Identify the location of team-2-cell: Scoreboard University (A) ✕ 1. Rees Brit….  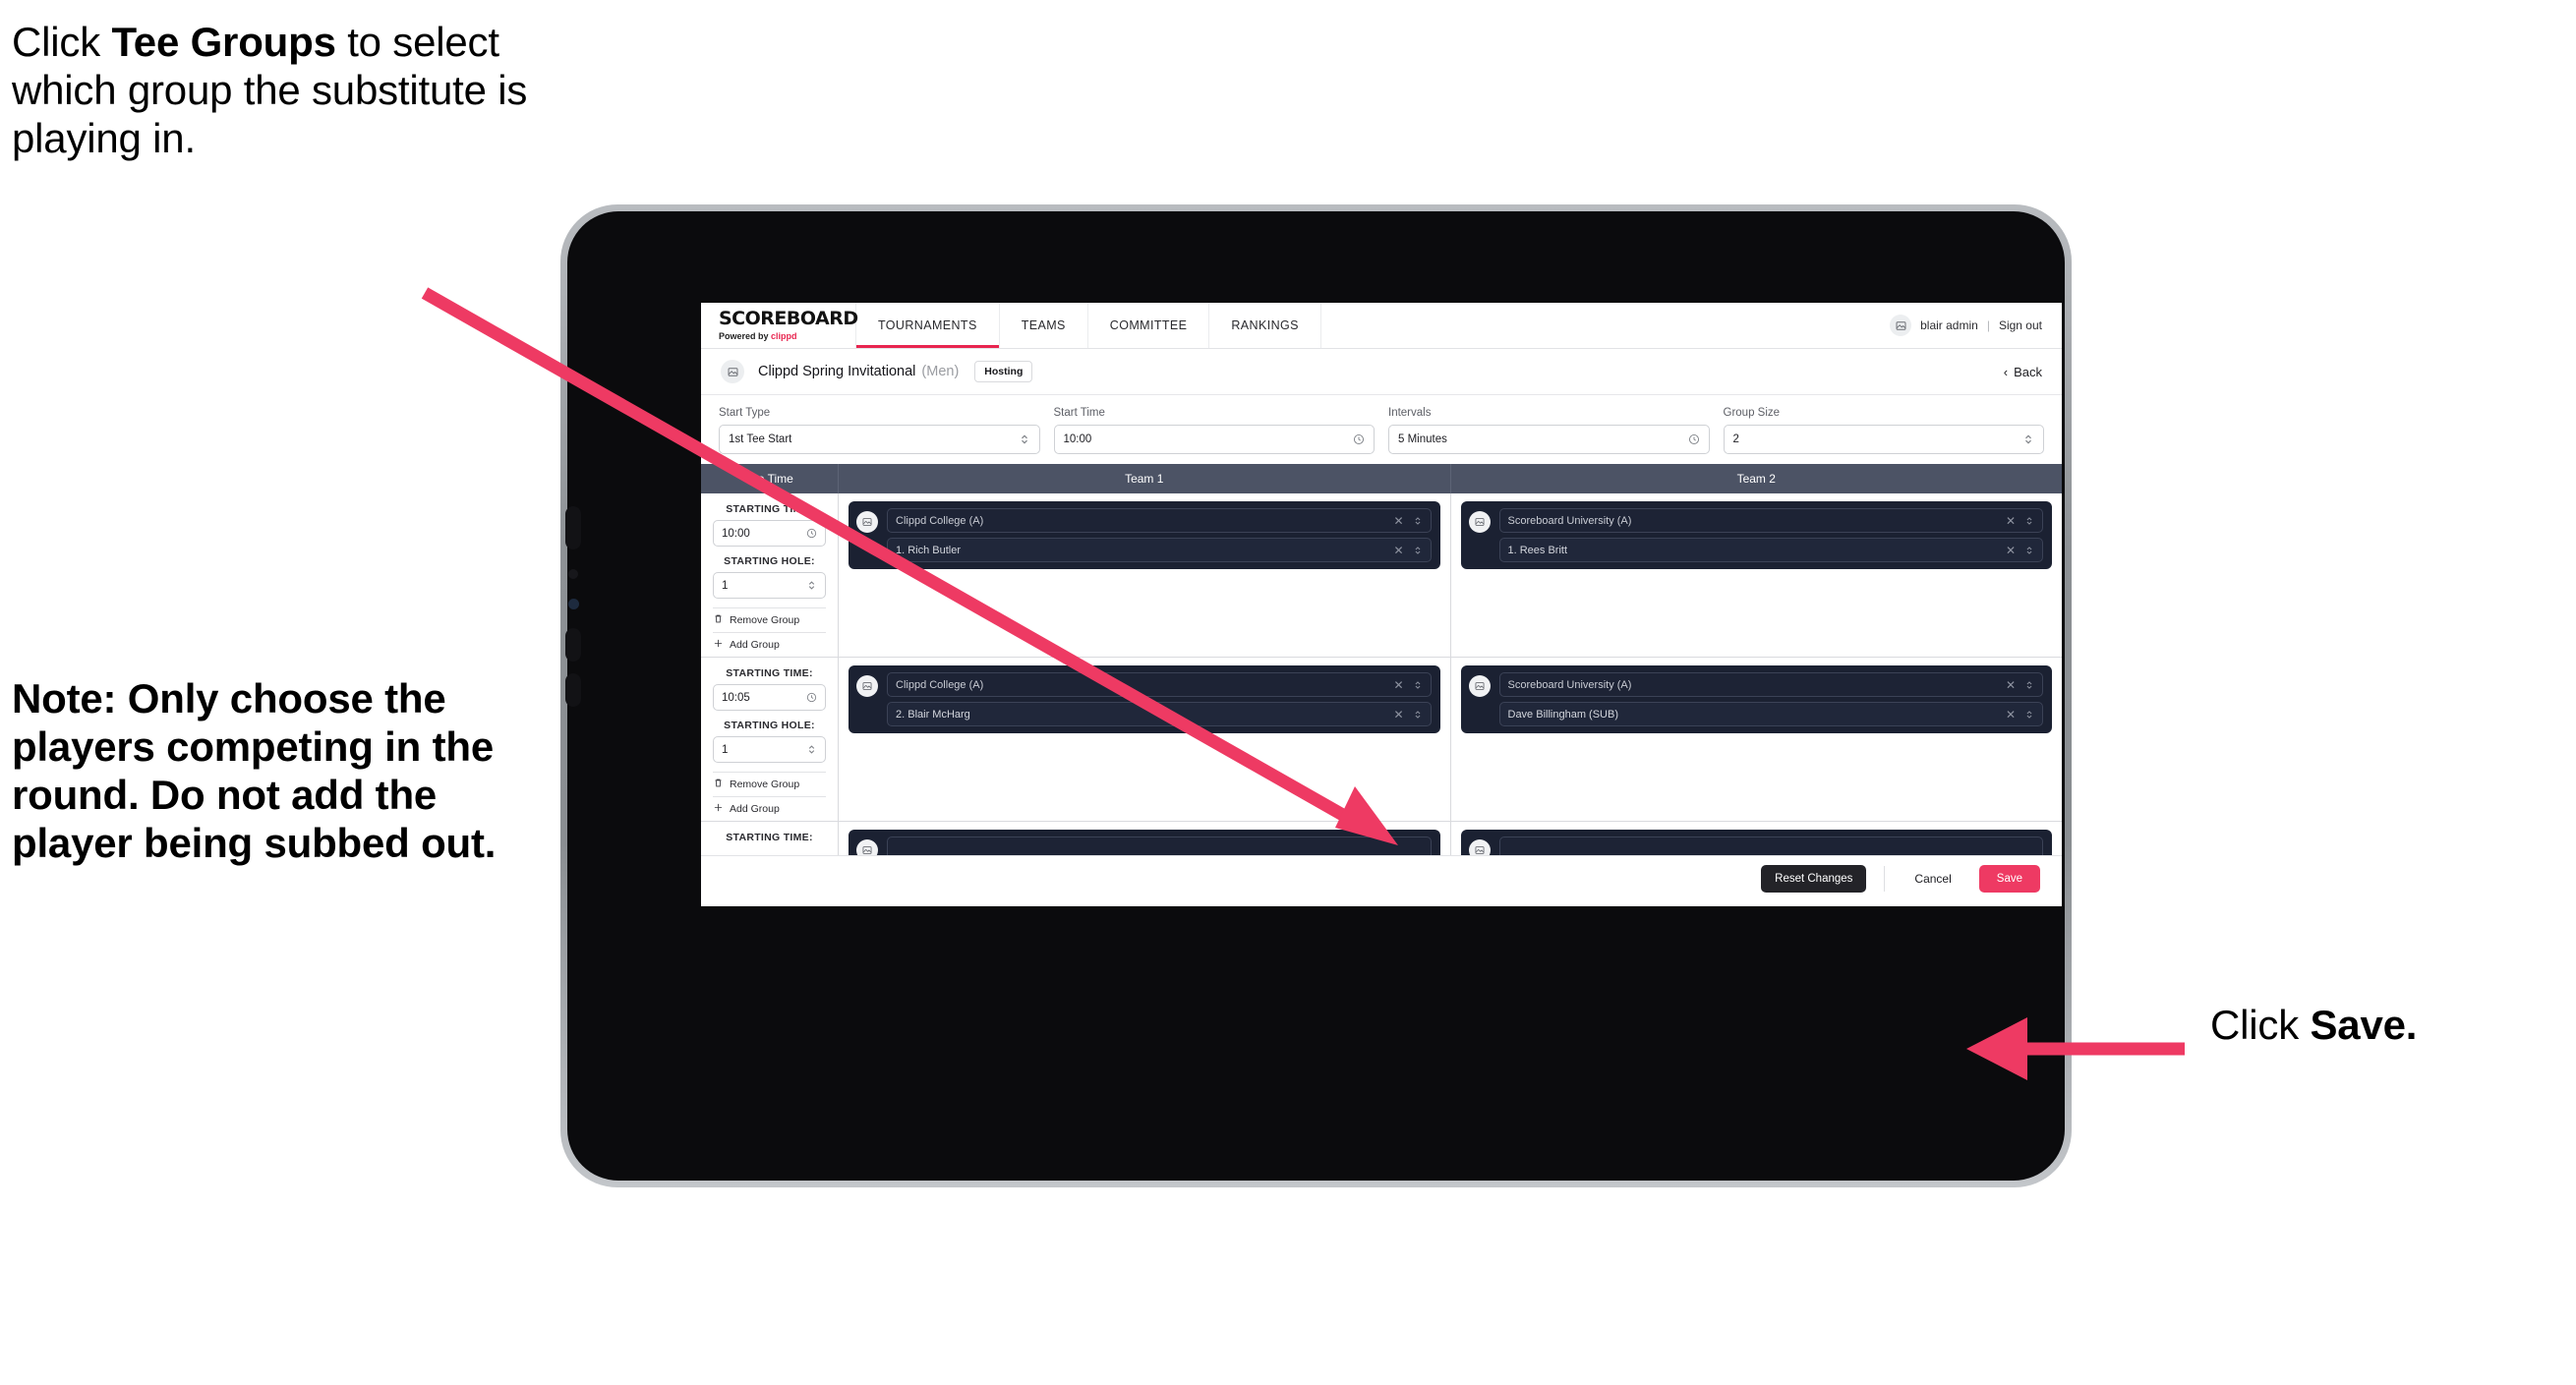
(1757, 575).